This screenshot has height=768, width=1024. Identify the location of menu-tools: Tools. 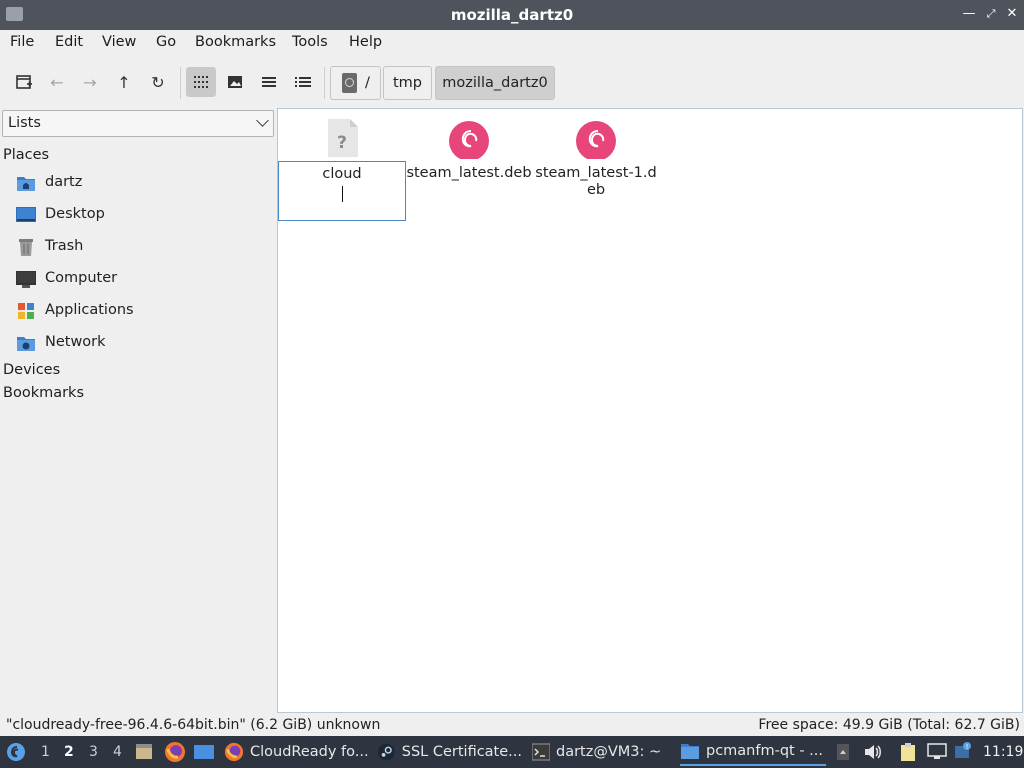
(310, 42).